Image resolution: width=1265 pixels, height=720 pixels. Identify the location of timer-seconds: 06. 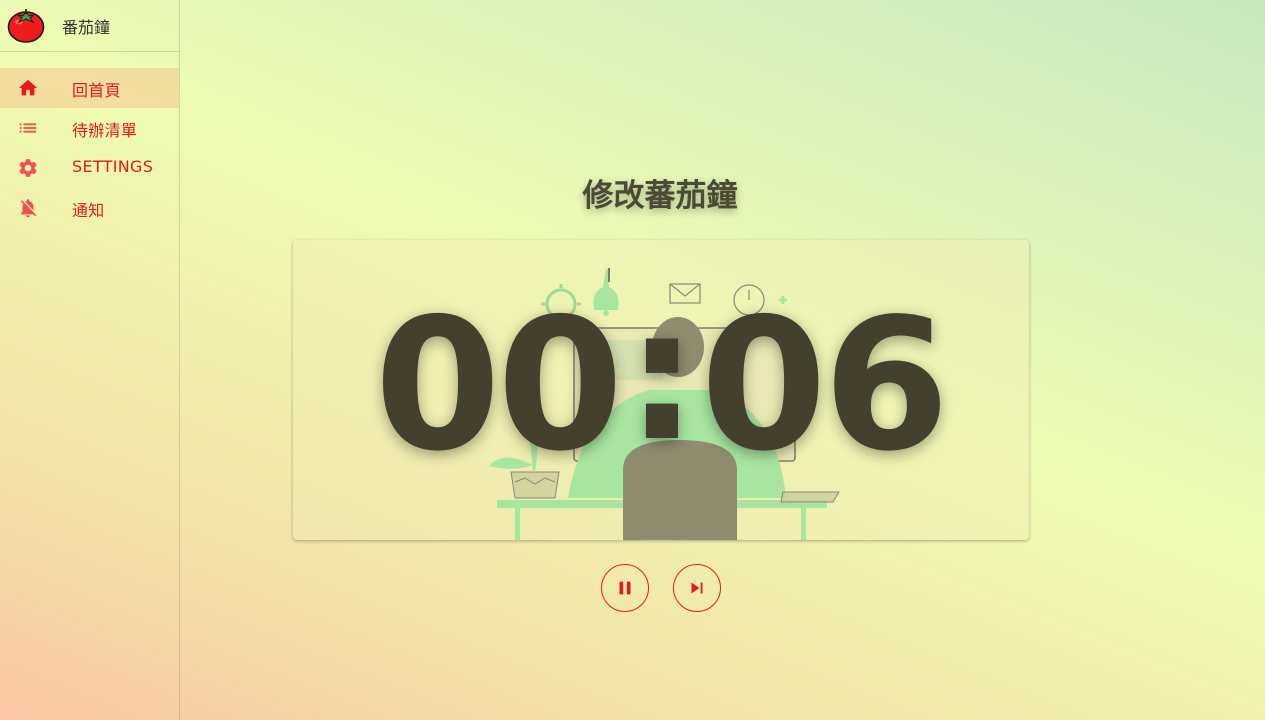
(824, 385).